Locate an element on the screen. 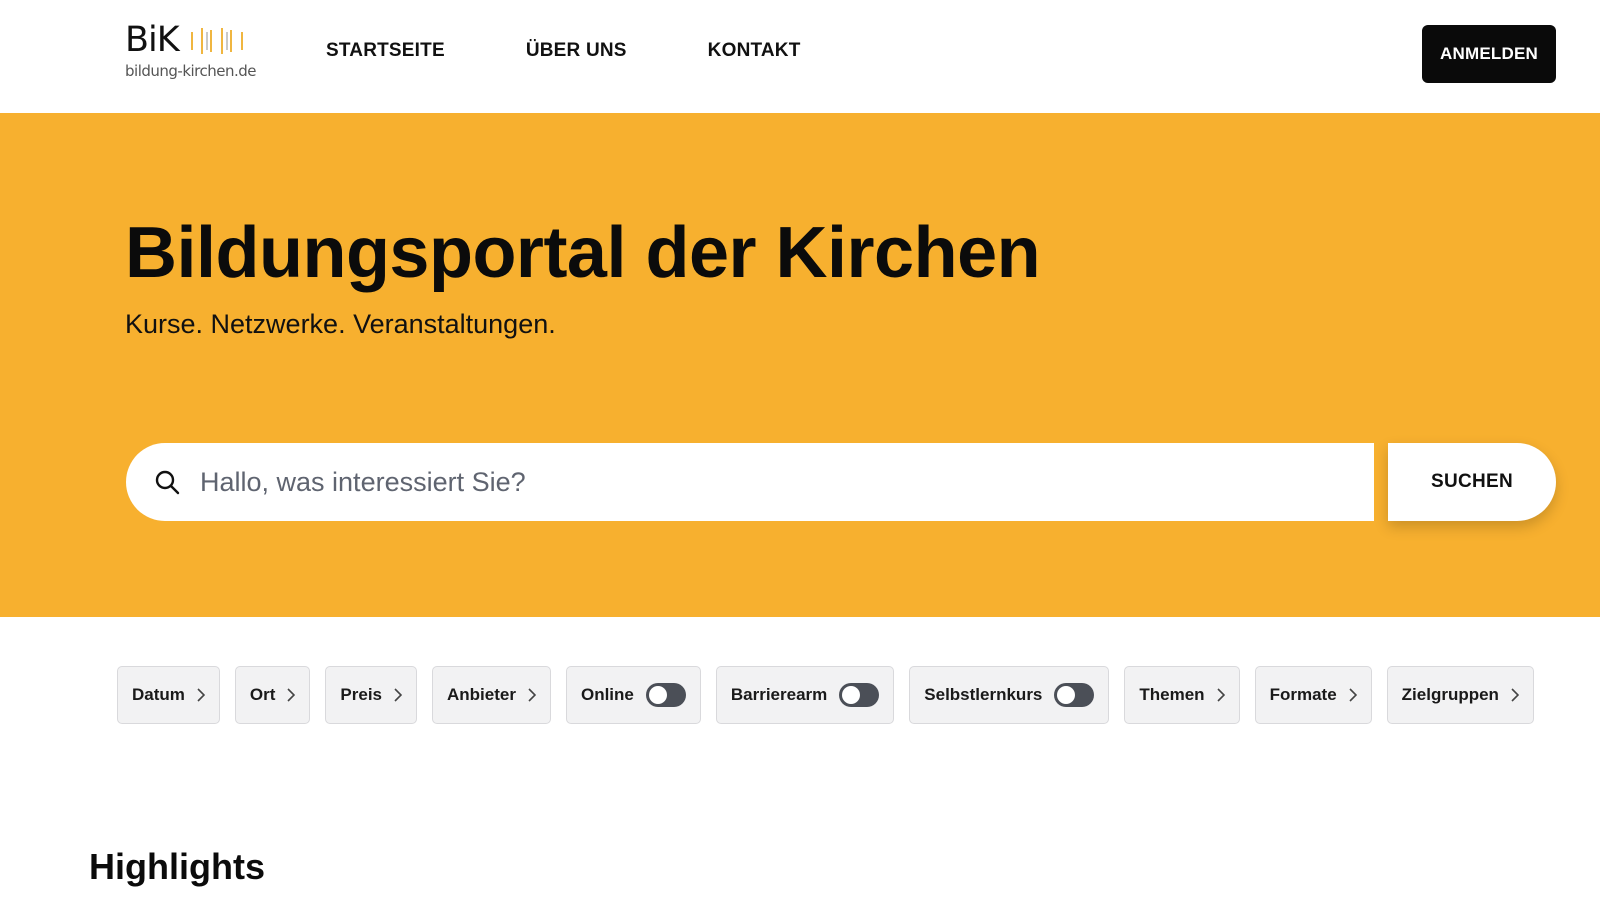  filter-label: Formate is located at coordinates (1303, 694).